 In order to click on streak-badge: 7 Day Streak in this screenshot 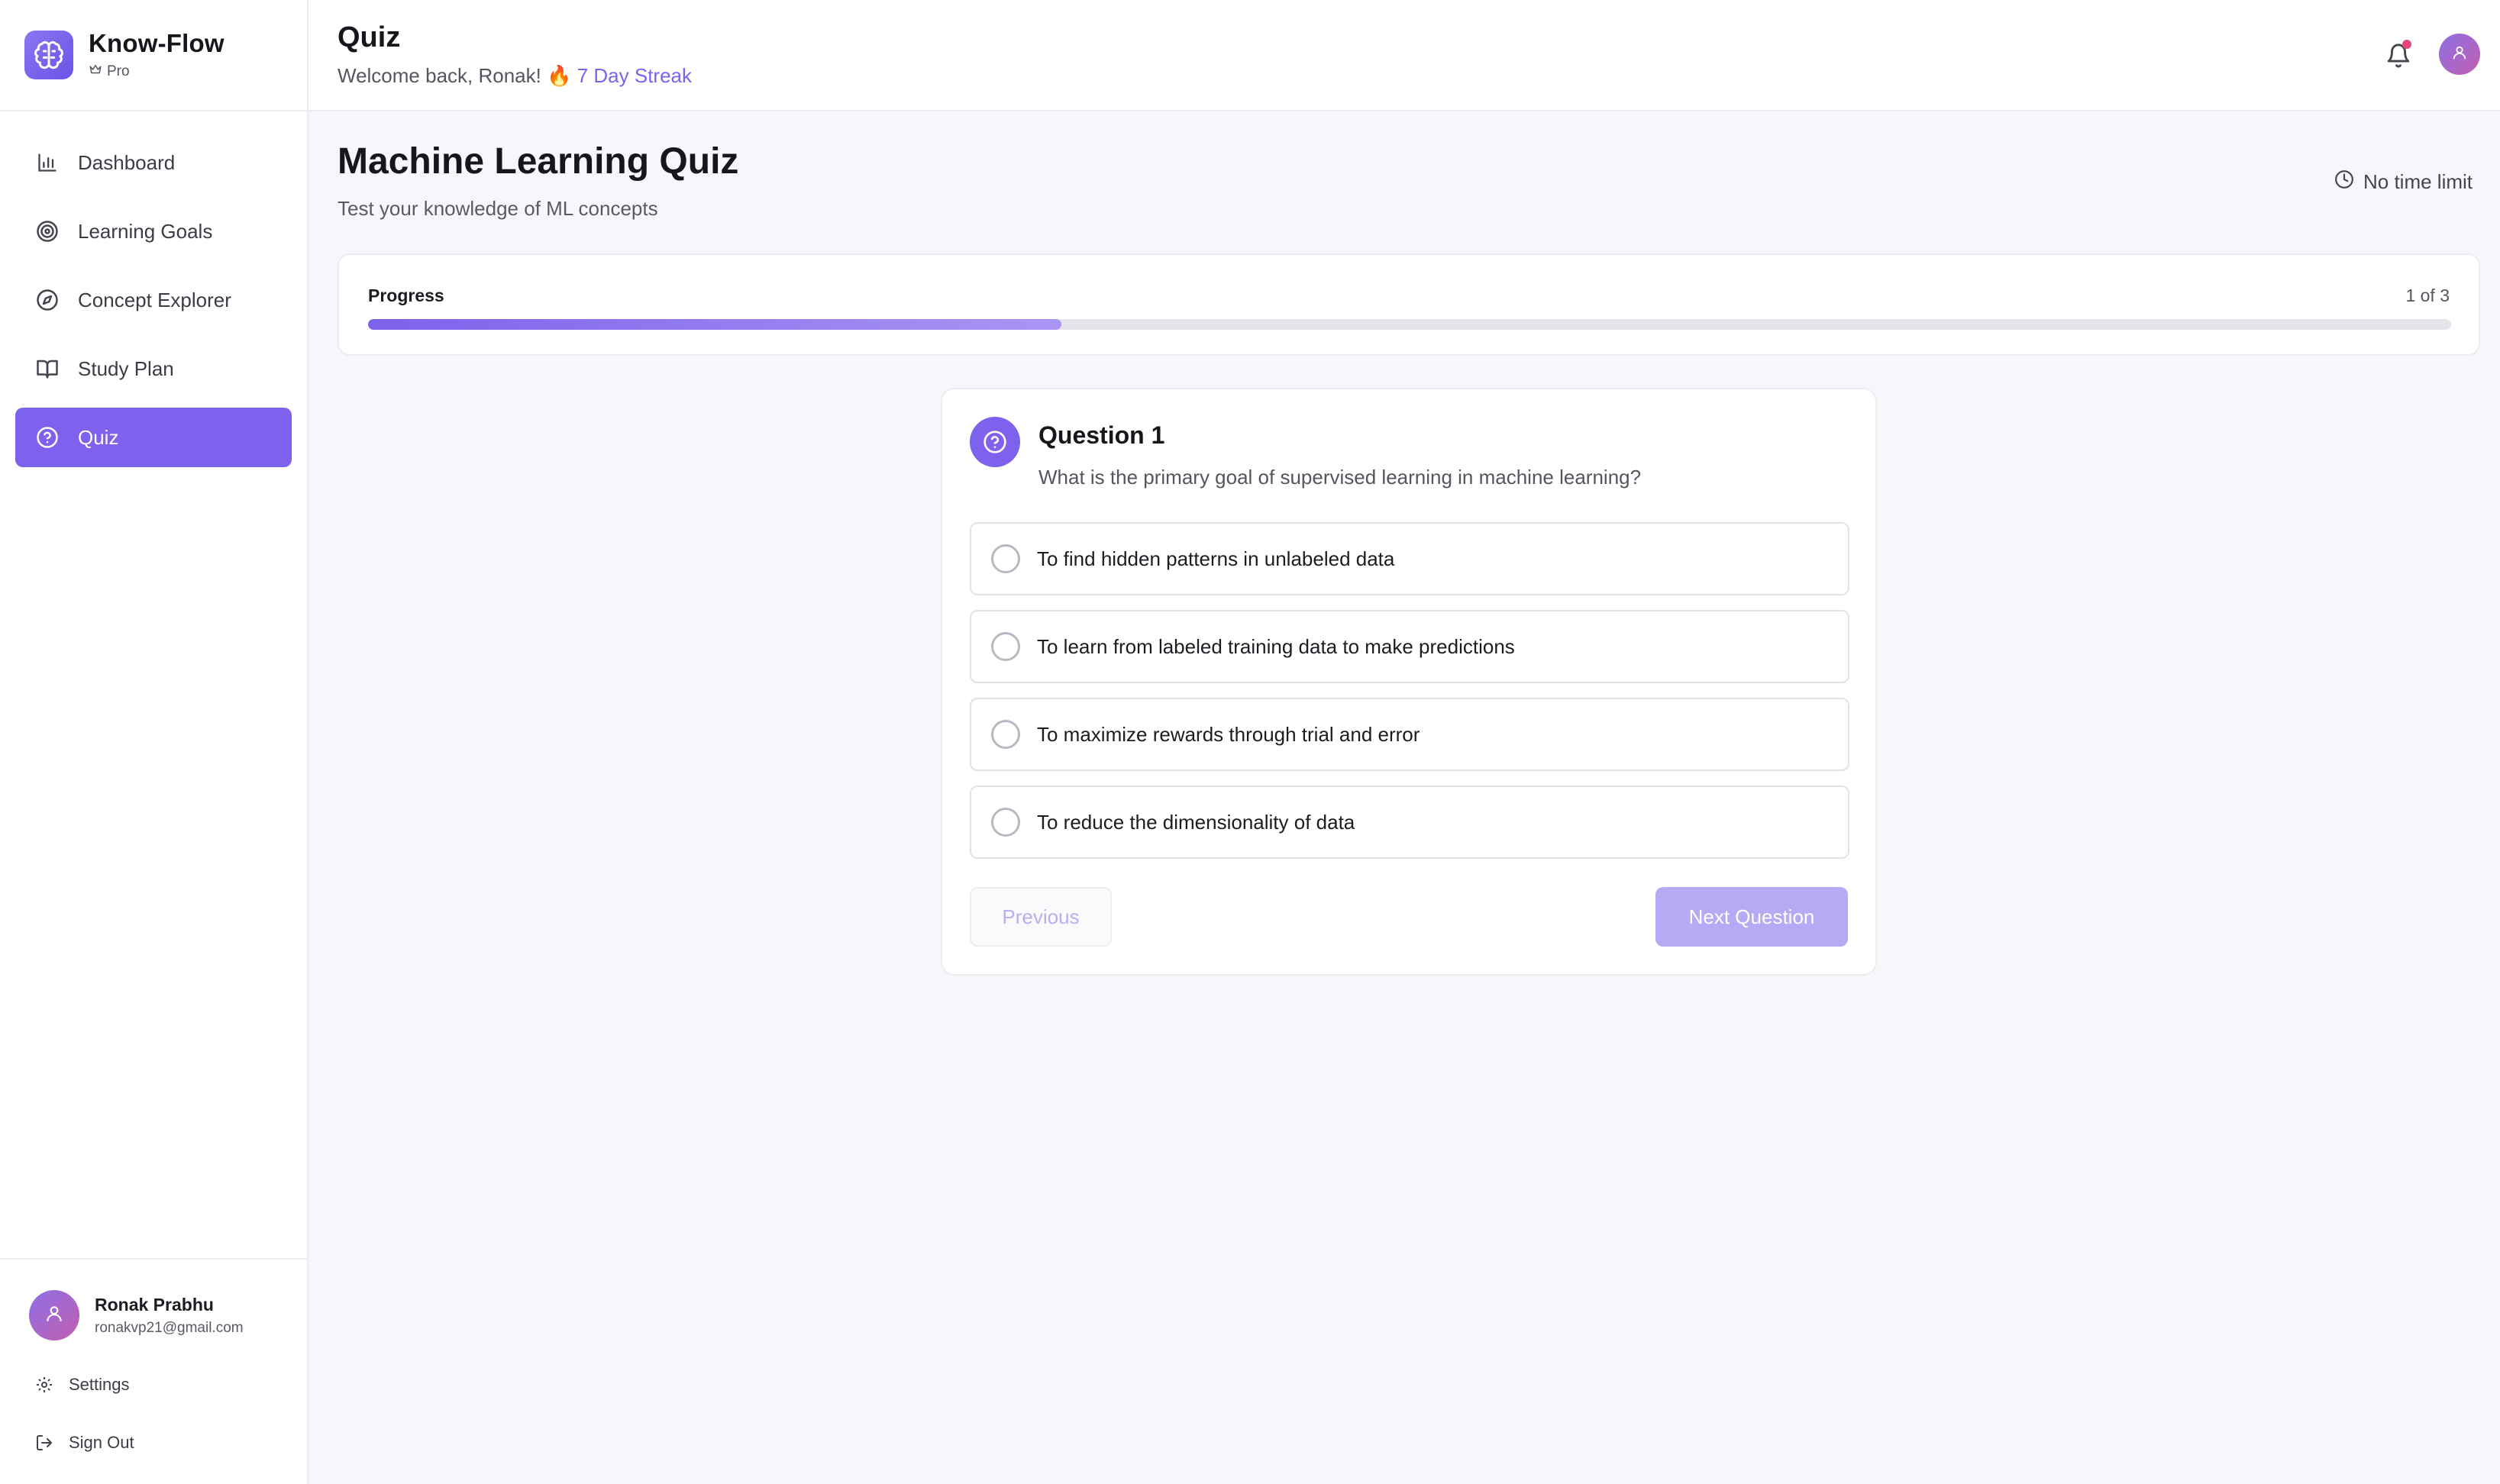, I will do `click(635, 75)`.